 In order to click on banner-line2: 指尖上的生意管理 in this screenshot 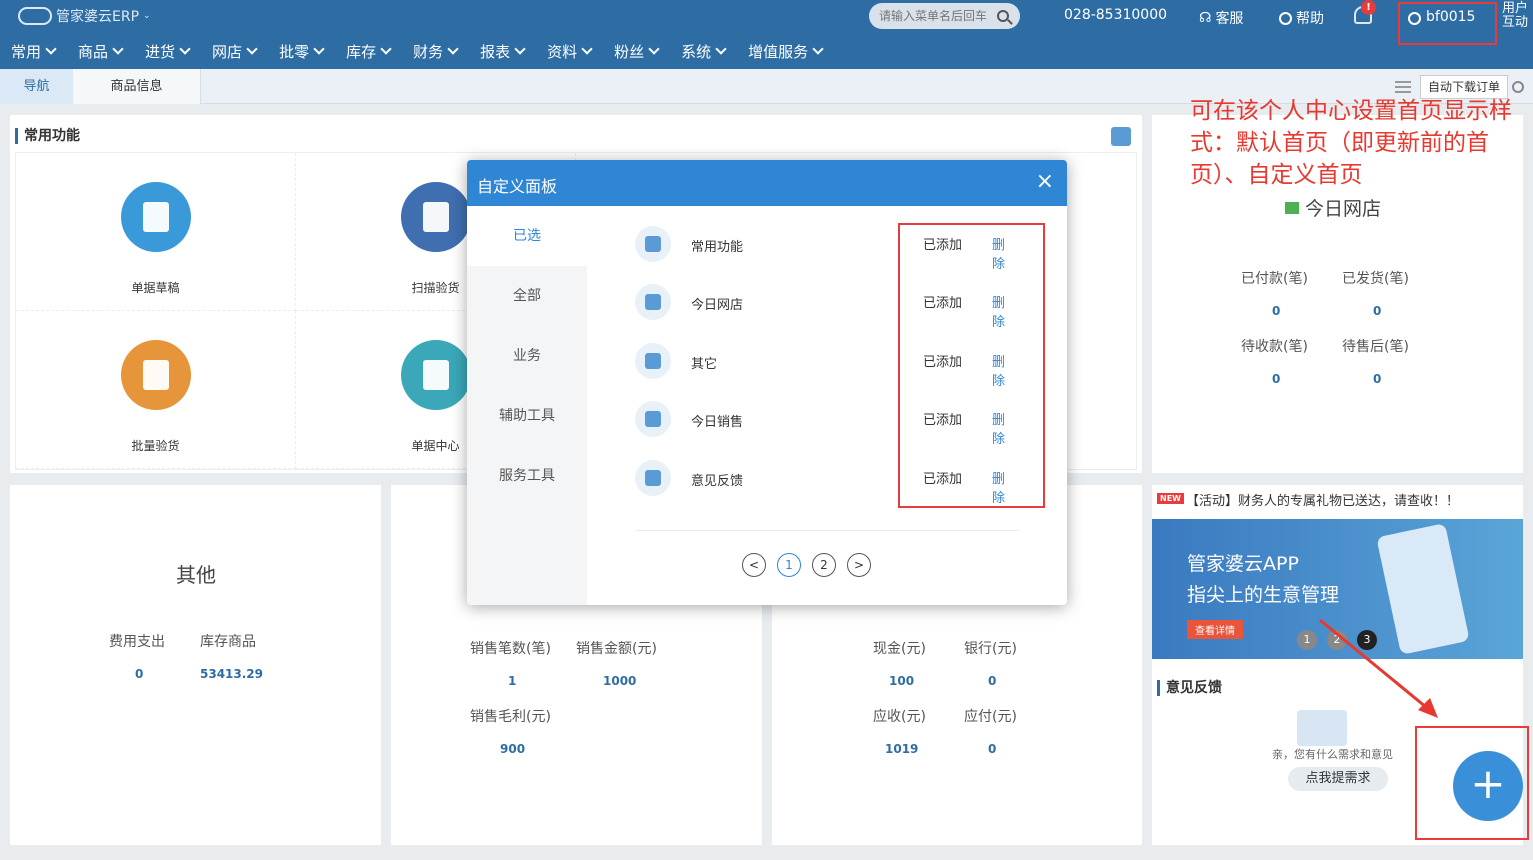, I will do `click(1263, 595)`.